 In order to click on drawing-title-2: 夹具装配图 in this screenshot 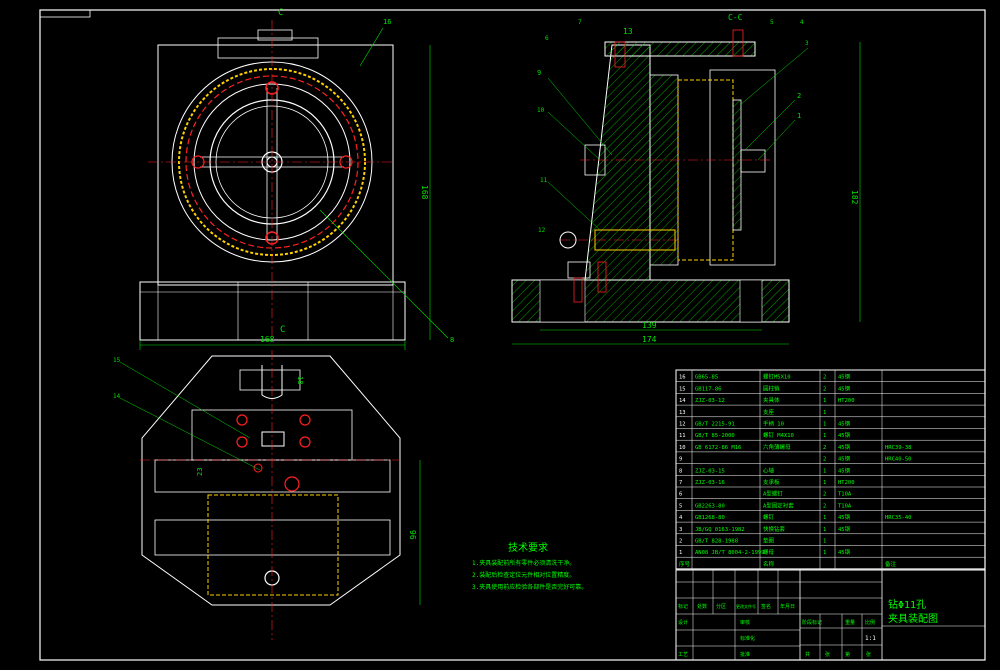, I will do `click(913, 618)`.